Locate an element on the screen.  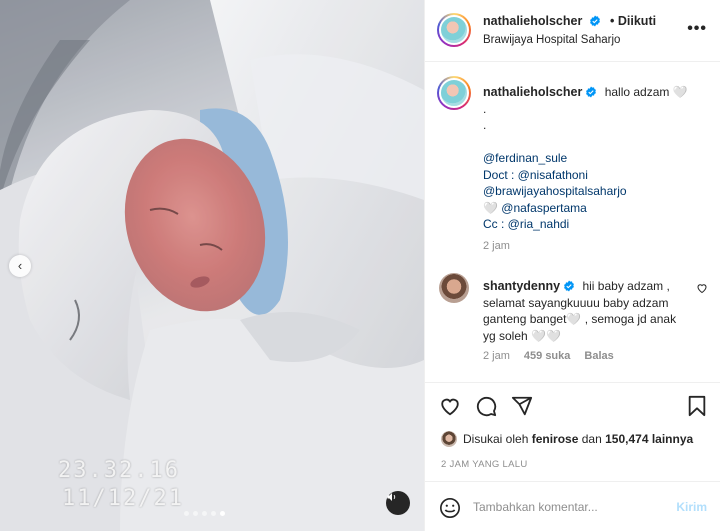
follow-status: • Diikuti is located at coordinates (633, 21).